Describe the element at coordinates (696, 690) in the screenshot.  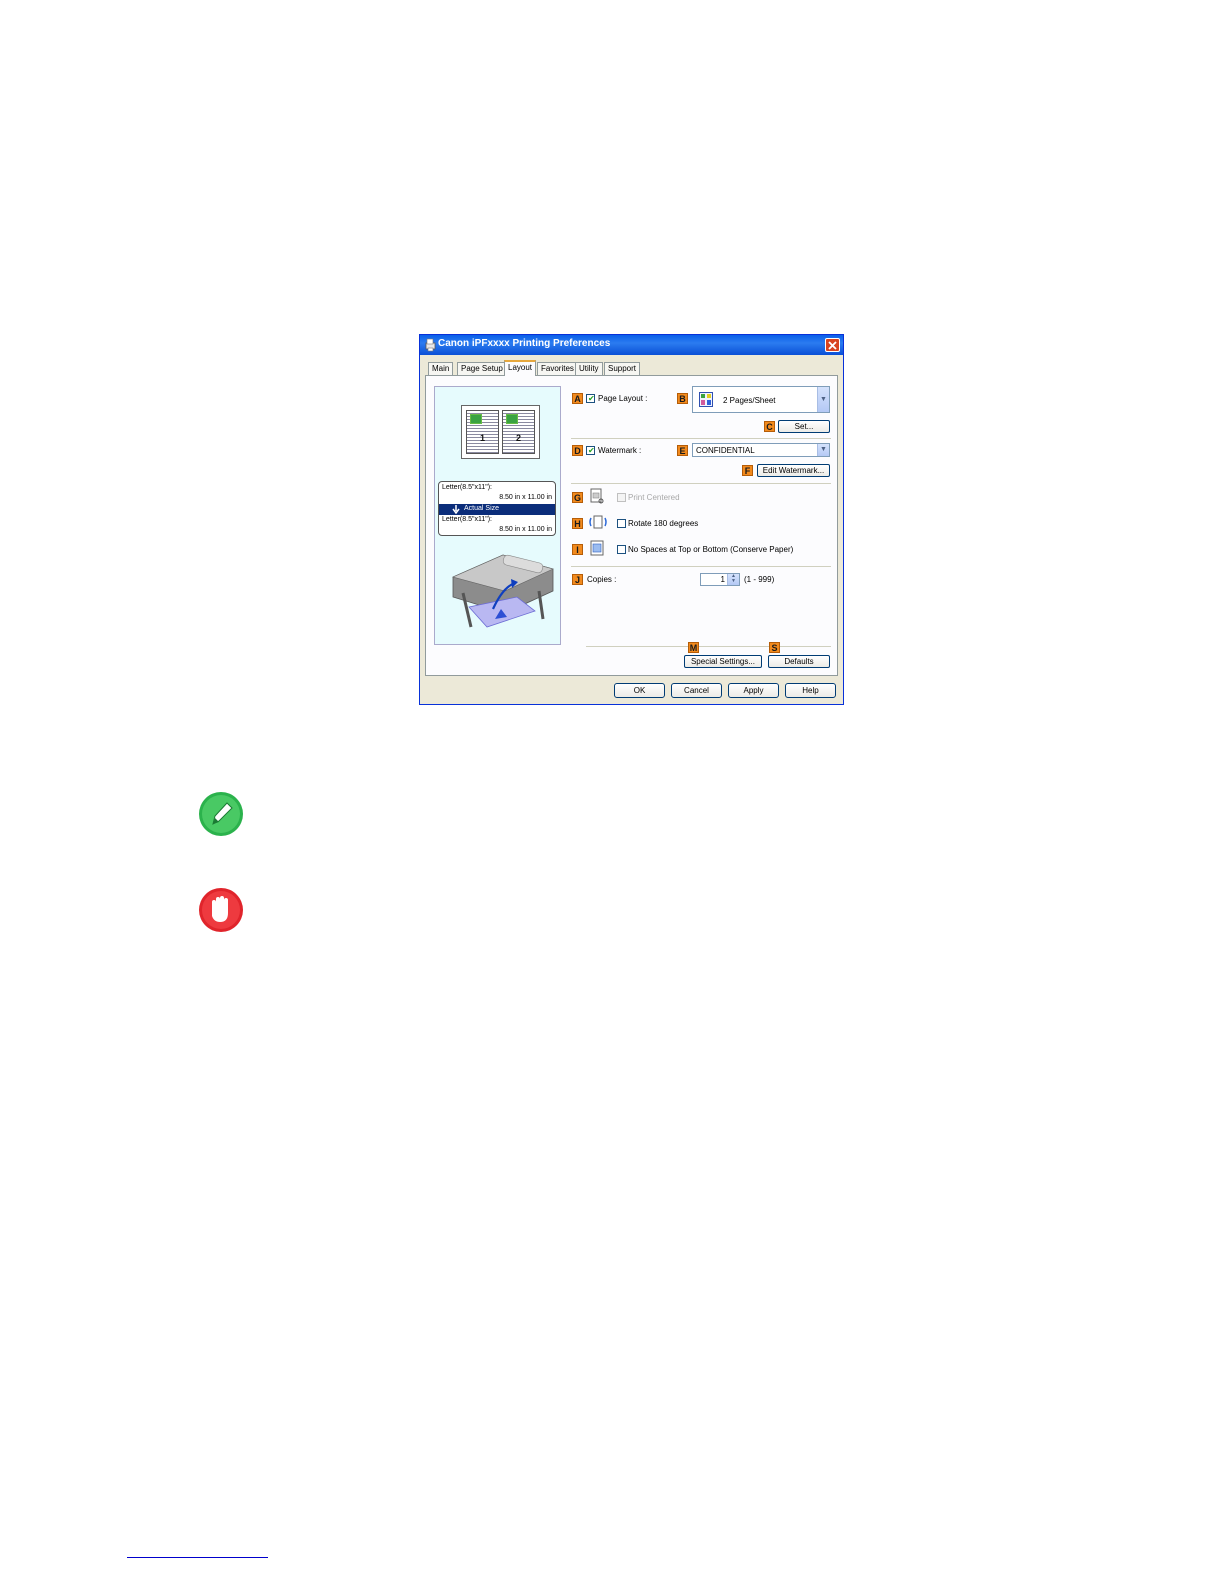
I see `cancel-button: Cancel` at that location.